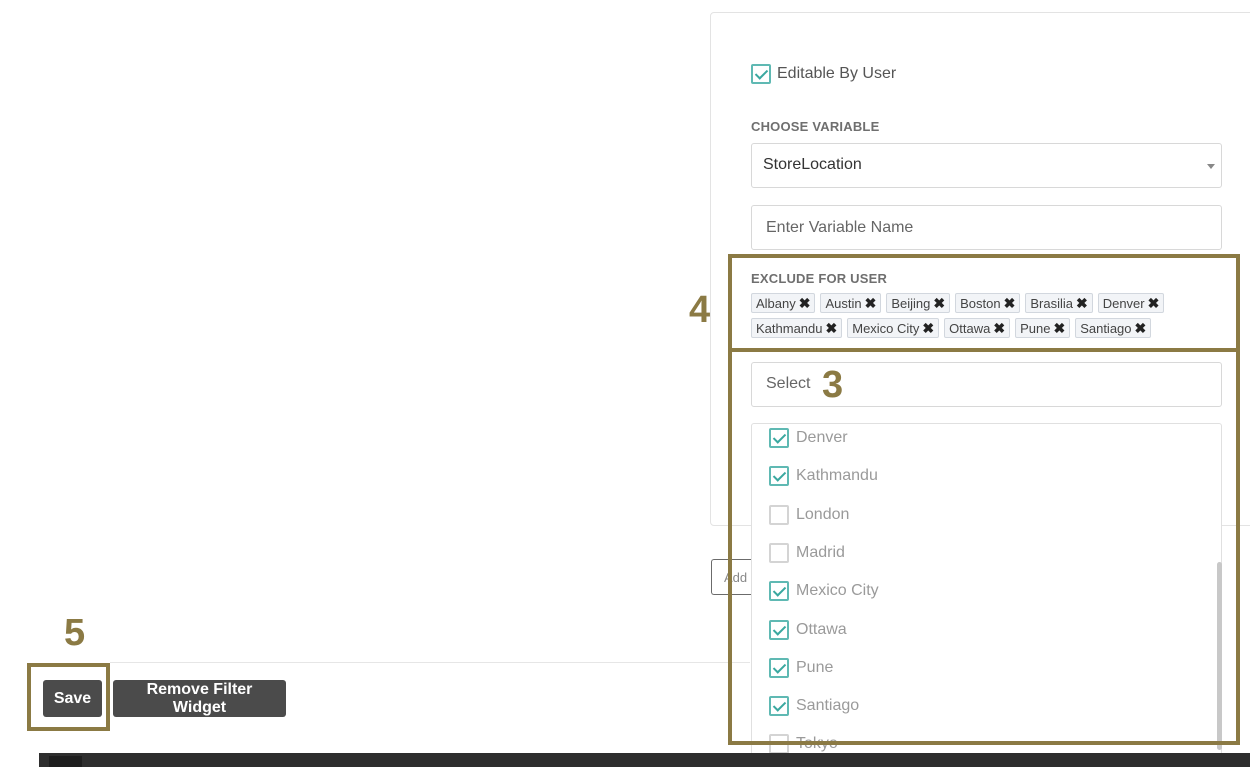 This screenshot has height=767, width=1250. I want to click on option-tokyo: Tokyo, so click(803, 744).